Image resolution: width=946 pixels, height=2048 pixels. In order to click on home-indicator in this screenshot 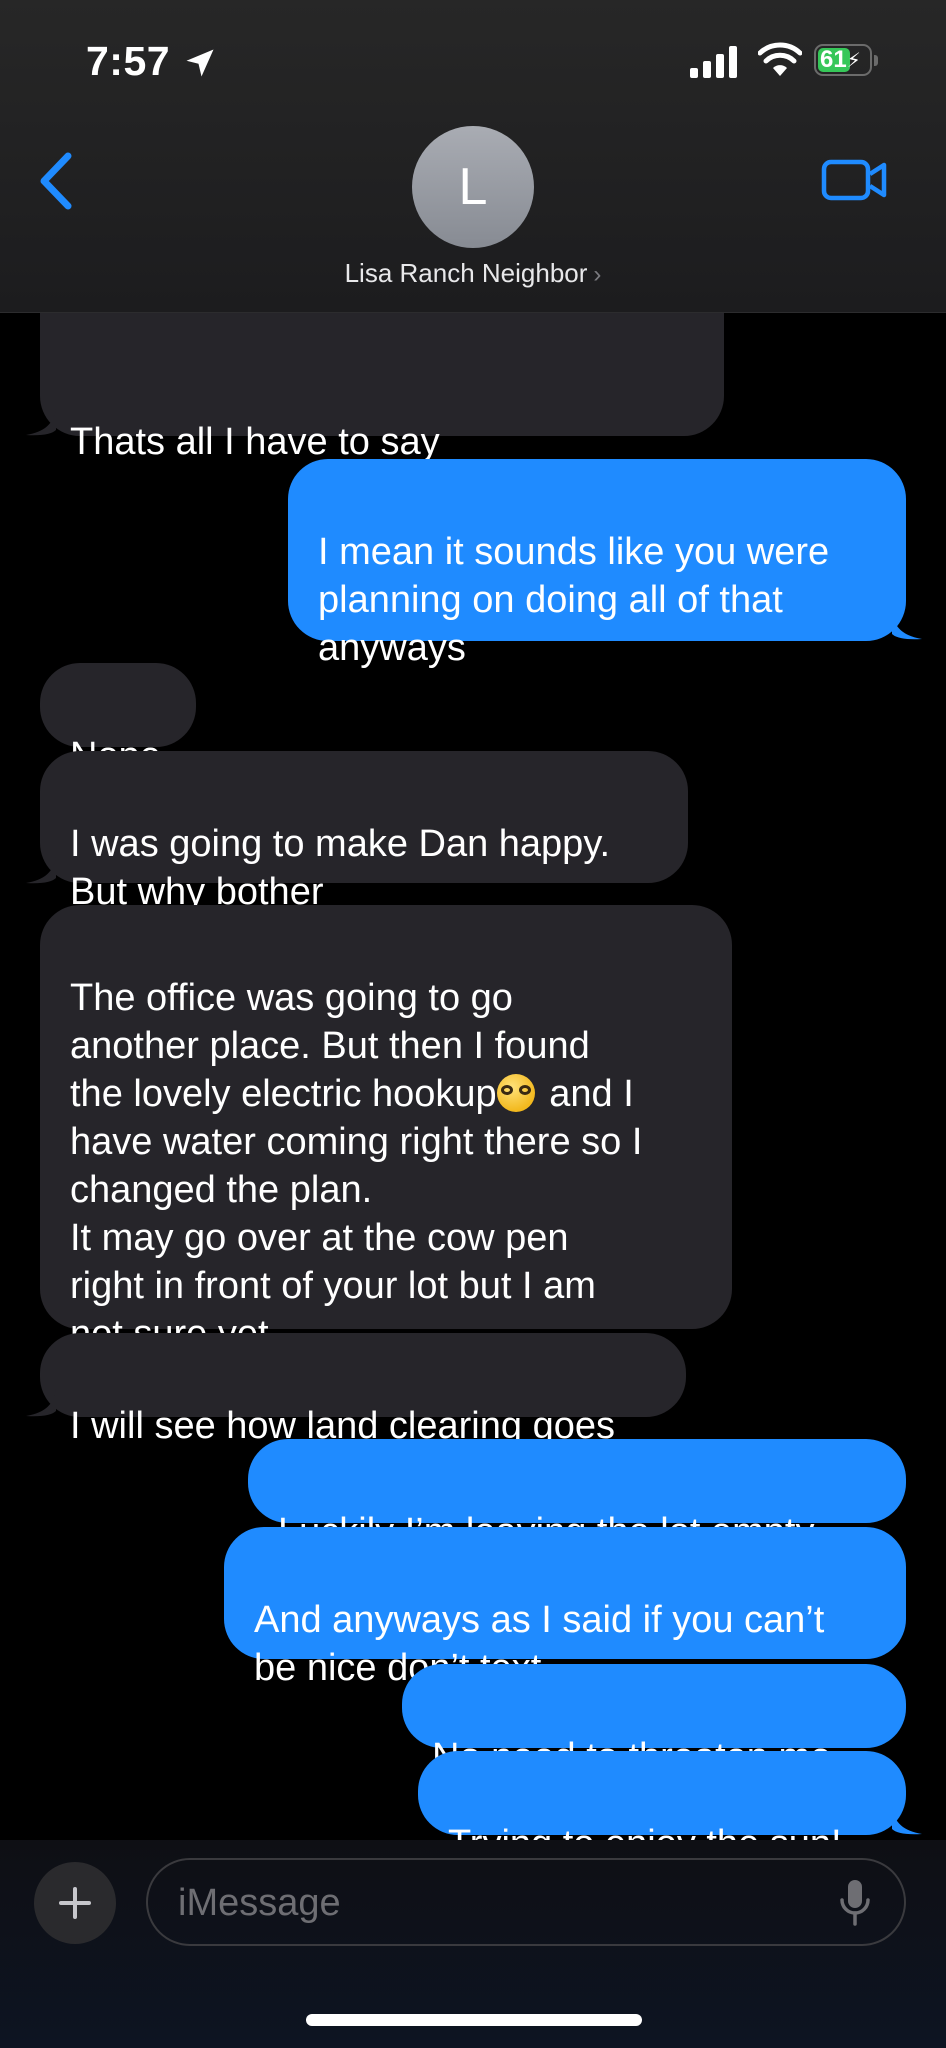, I will do `click(474, 2020)`.